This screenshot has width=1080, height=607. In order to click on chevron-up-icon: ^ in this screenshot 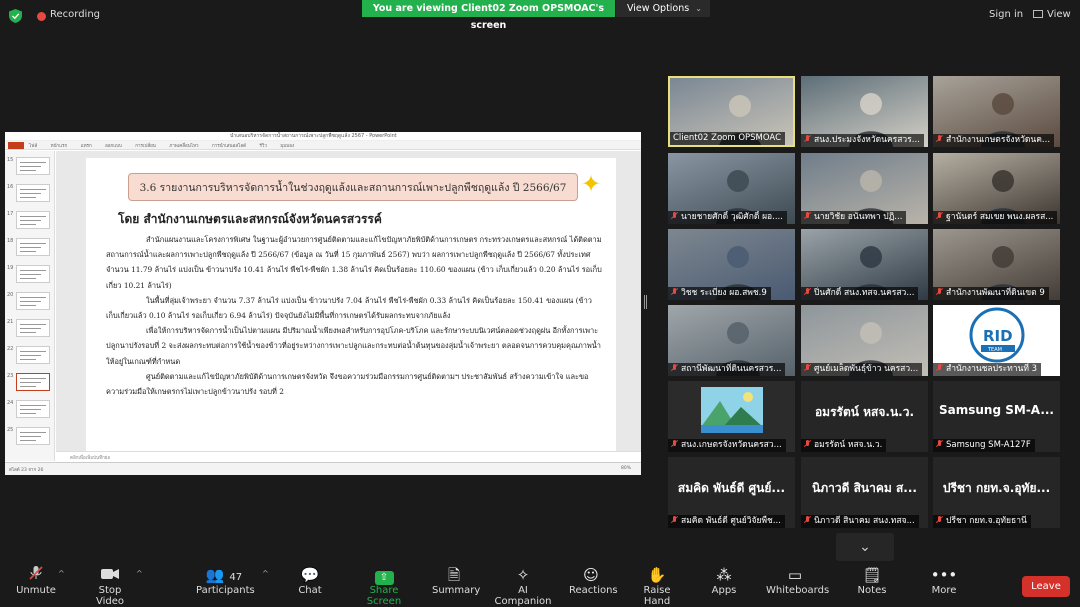, I will do `click(139, 573)`.